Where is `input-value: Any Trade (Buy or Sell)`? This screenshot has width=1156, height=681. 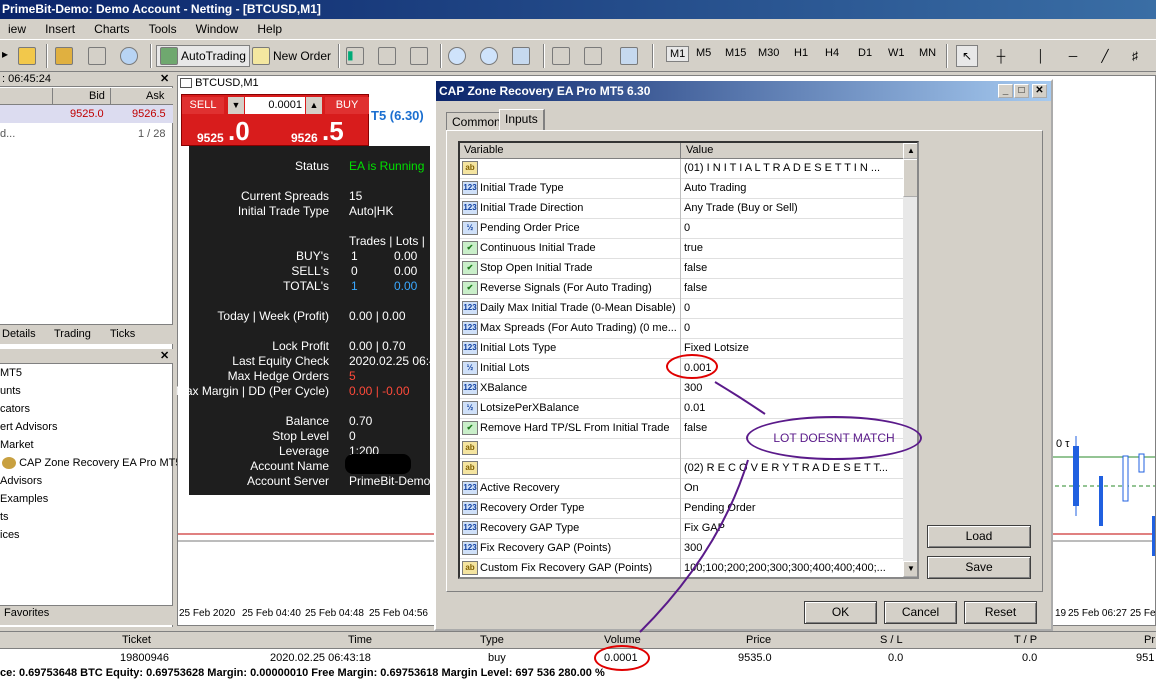
input-value: Any Trade (Buy or Sell) is located at coordinates (792, 208).